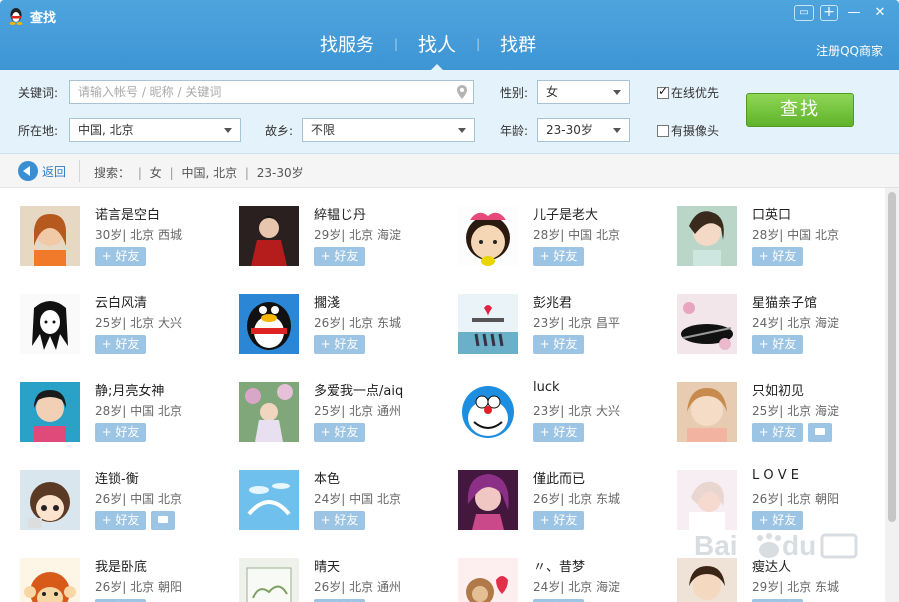 This screenshot has width=899, height=602. Describe the element at coordinates (781, 331) in the screenshot. I see `user-card: 星猫亲子馆 24岁| 北京 海淀 + 好友` at that location.